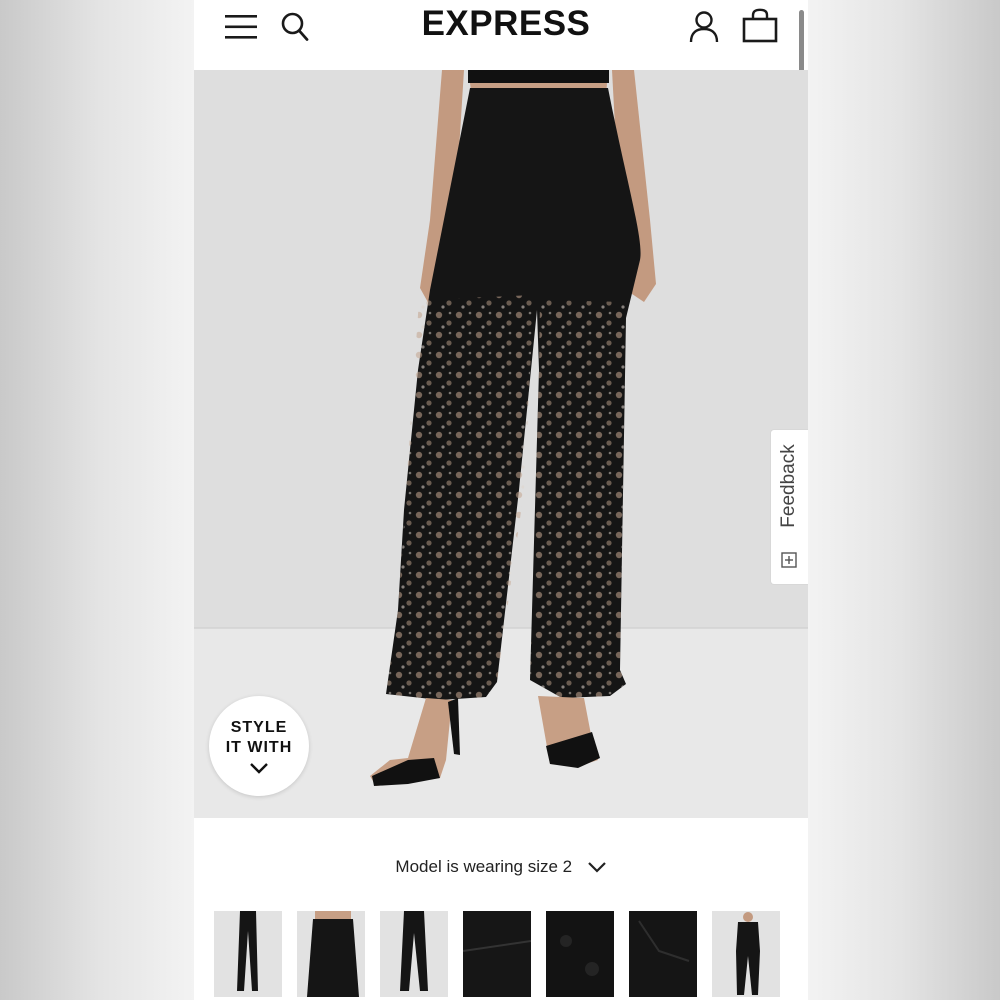  Describe the element at coordinates (760, 26) in the screenshot. I see `shopping-bag-icon` at that location.